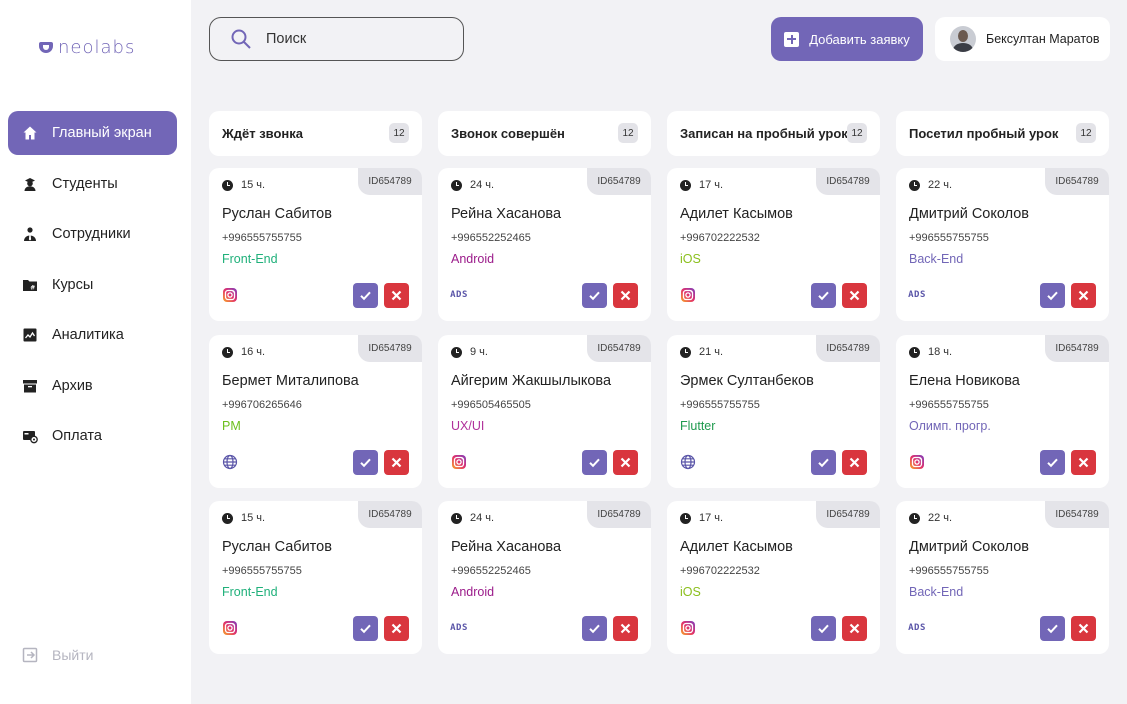 The height and width of the screenshot is (704, 1127). I want to click on search-box, so click(336, 39).